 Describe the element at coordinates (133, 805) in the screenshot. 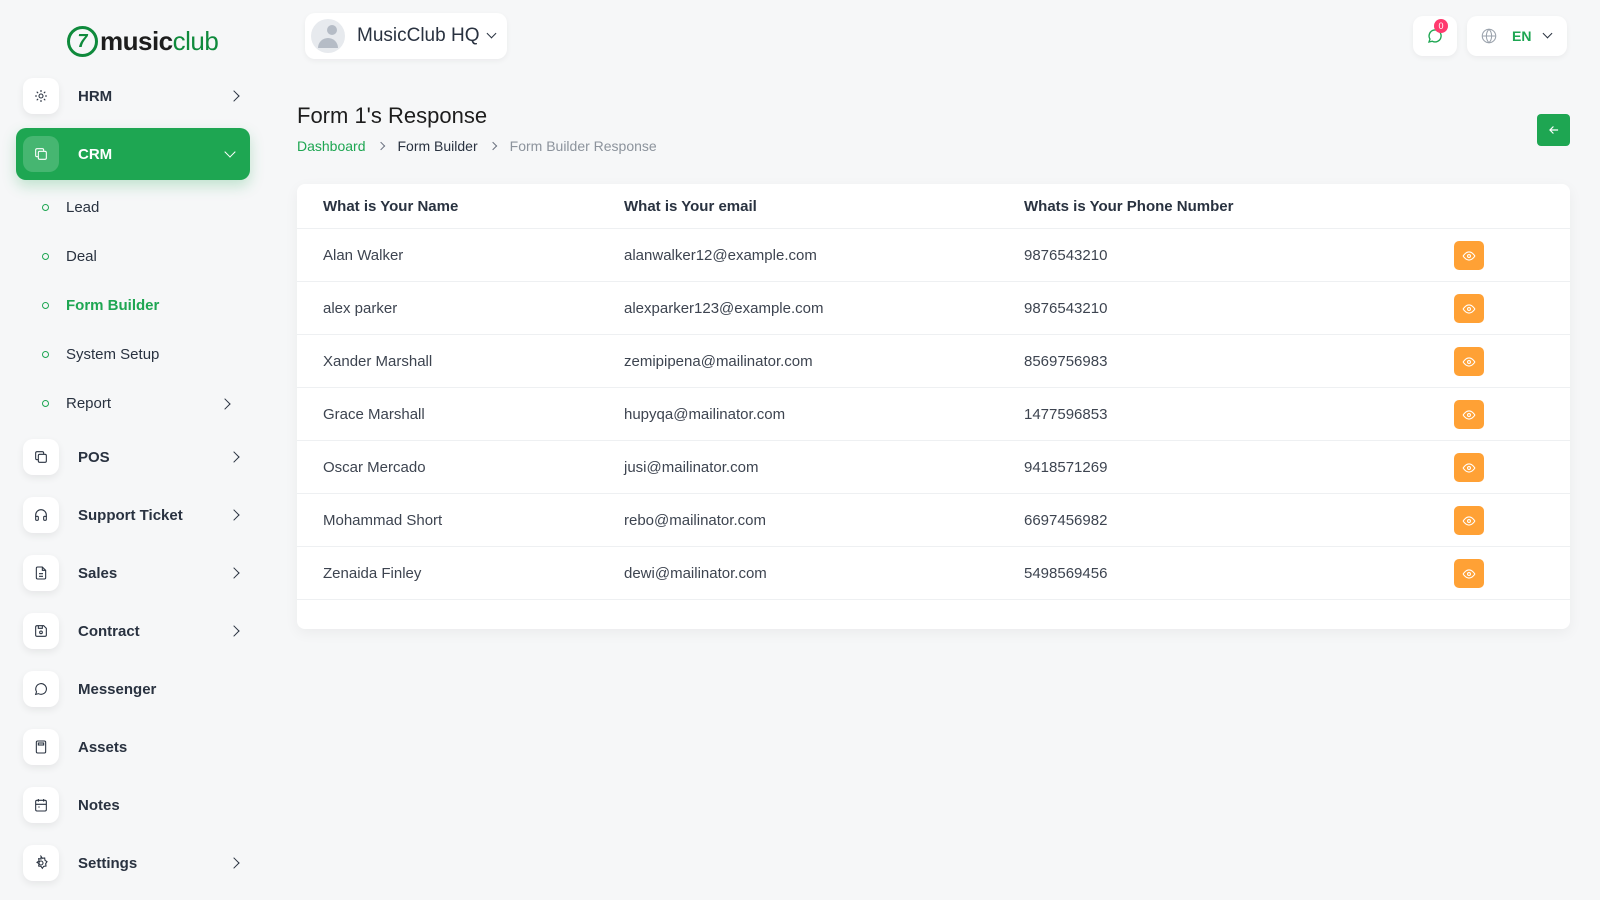

I see `sidebar-item-notes: Notes` at that location.